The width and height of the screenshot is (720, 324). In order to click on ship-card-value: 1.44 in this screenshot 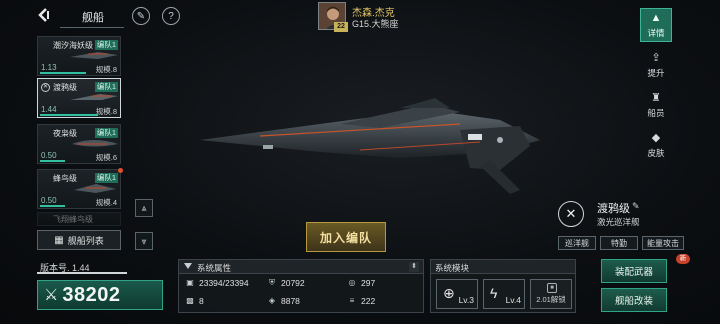, I will do `click(49, 109)`.